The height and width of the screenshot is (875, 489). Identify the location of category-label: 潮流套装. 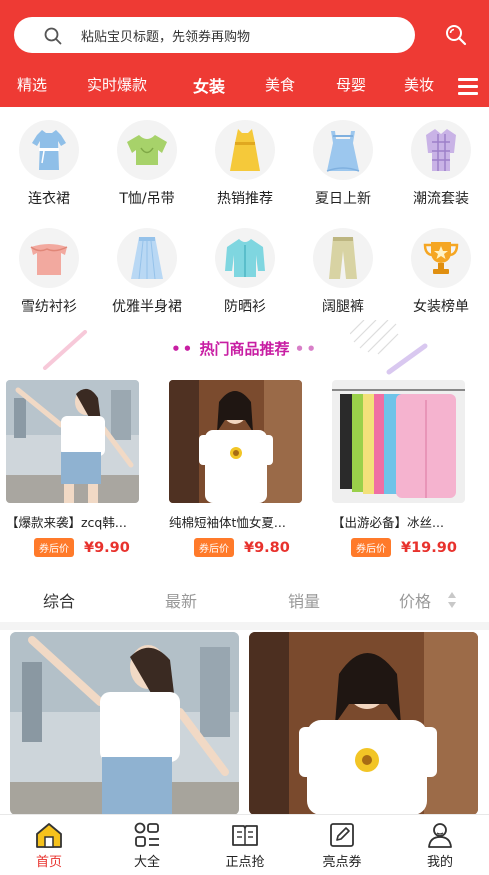
(441, 199).